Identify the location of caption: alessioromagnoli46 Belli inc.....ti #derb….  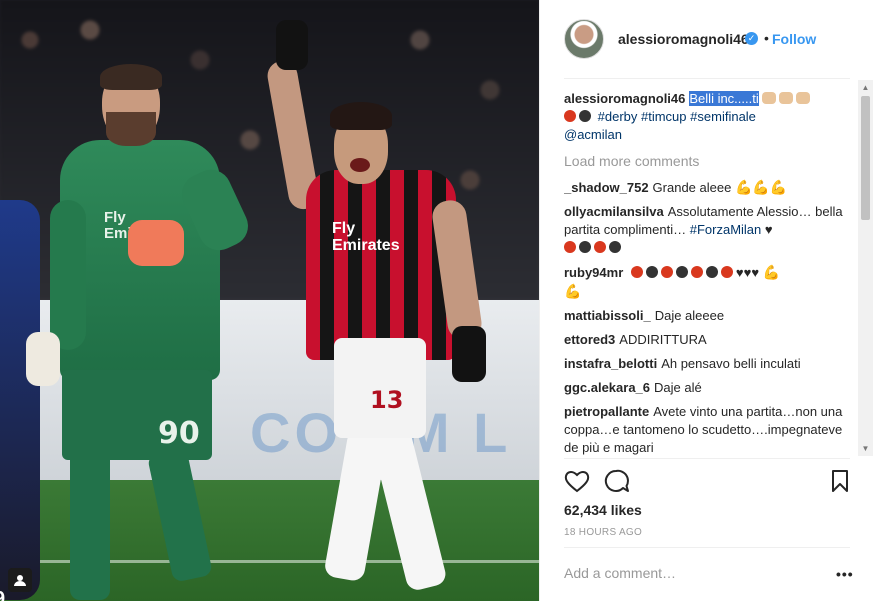
(709, 117).